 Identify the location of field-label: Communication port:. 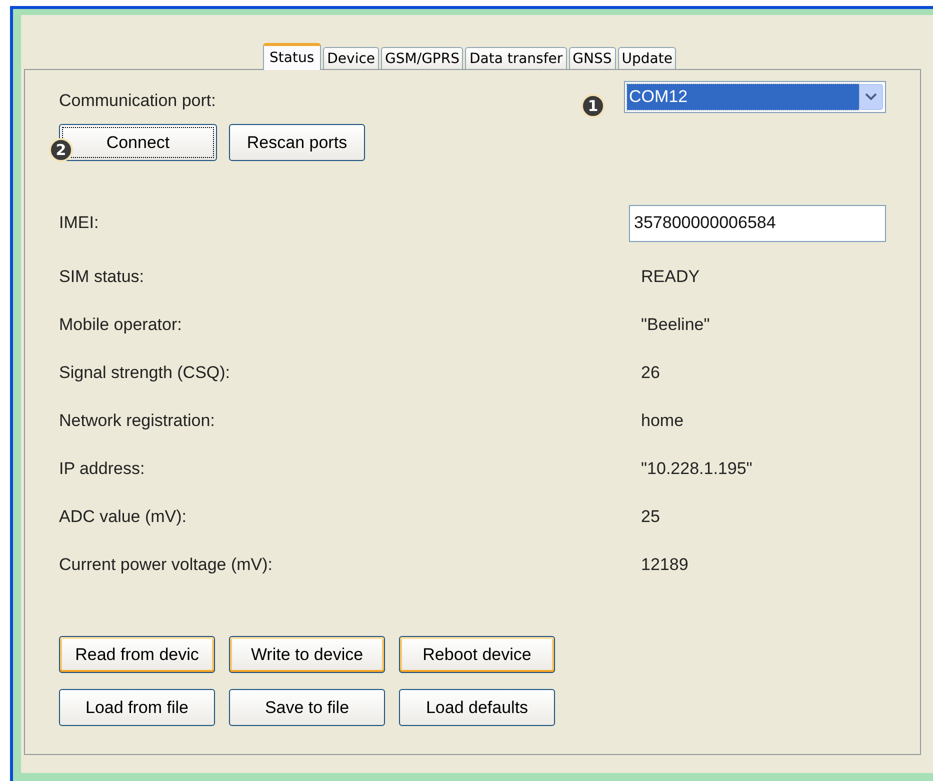
(137, 101).